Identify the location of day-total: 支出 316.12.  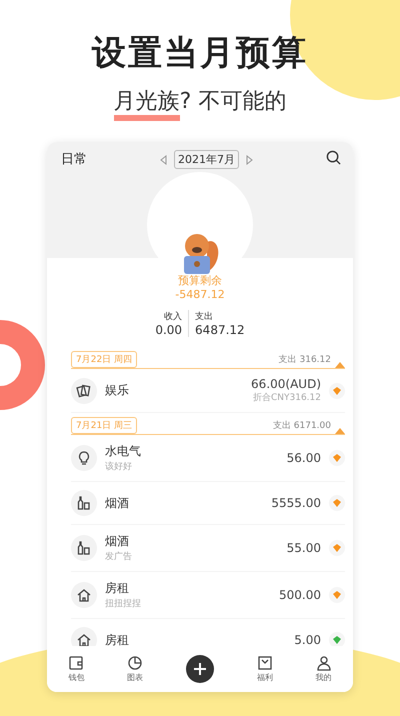
(304, 360).